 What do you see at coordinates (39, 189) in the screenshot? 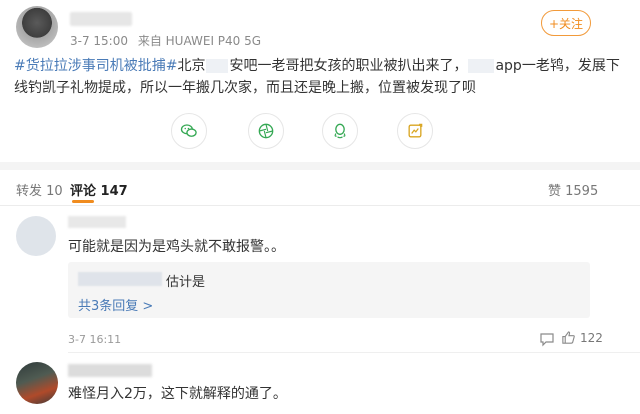
I see `tab-repost: 转发 10` at bounding box center [39, 189].